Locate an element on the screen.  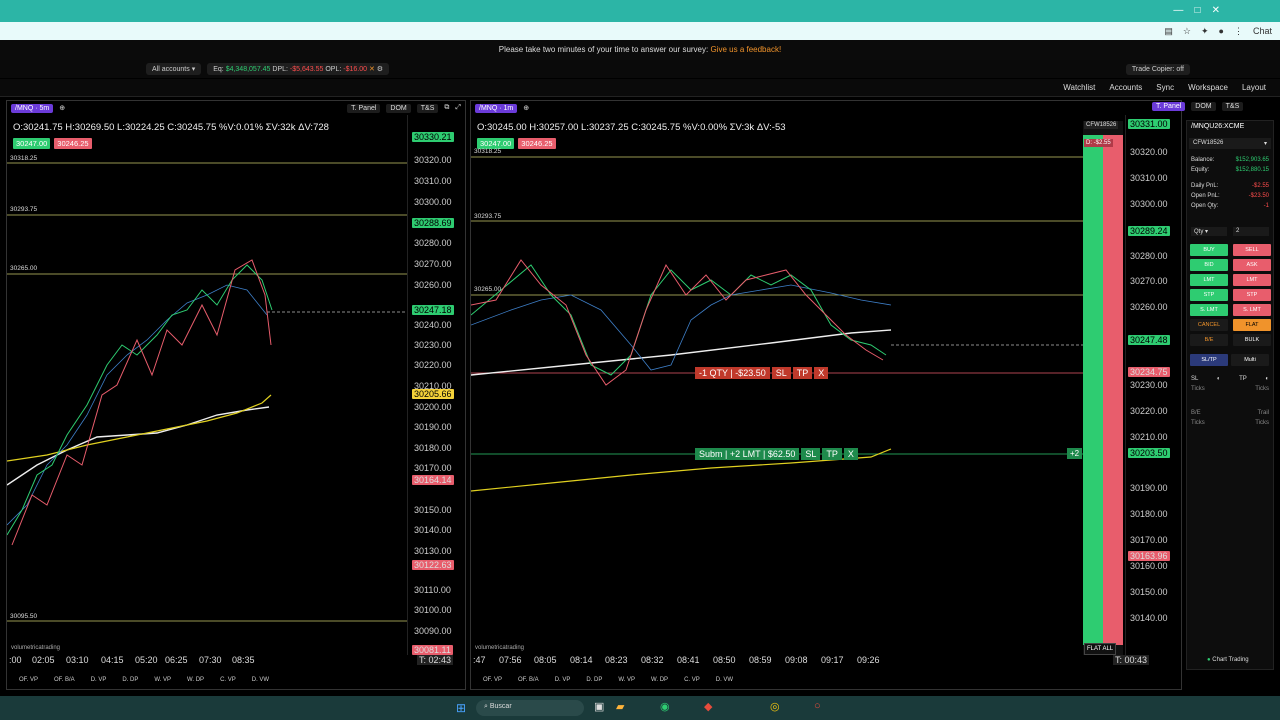
tab-sltp: SL/TP is located at coordinates (1209, 360).